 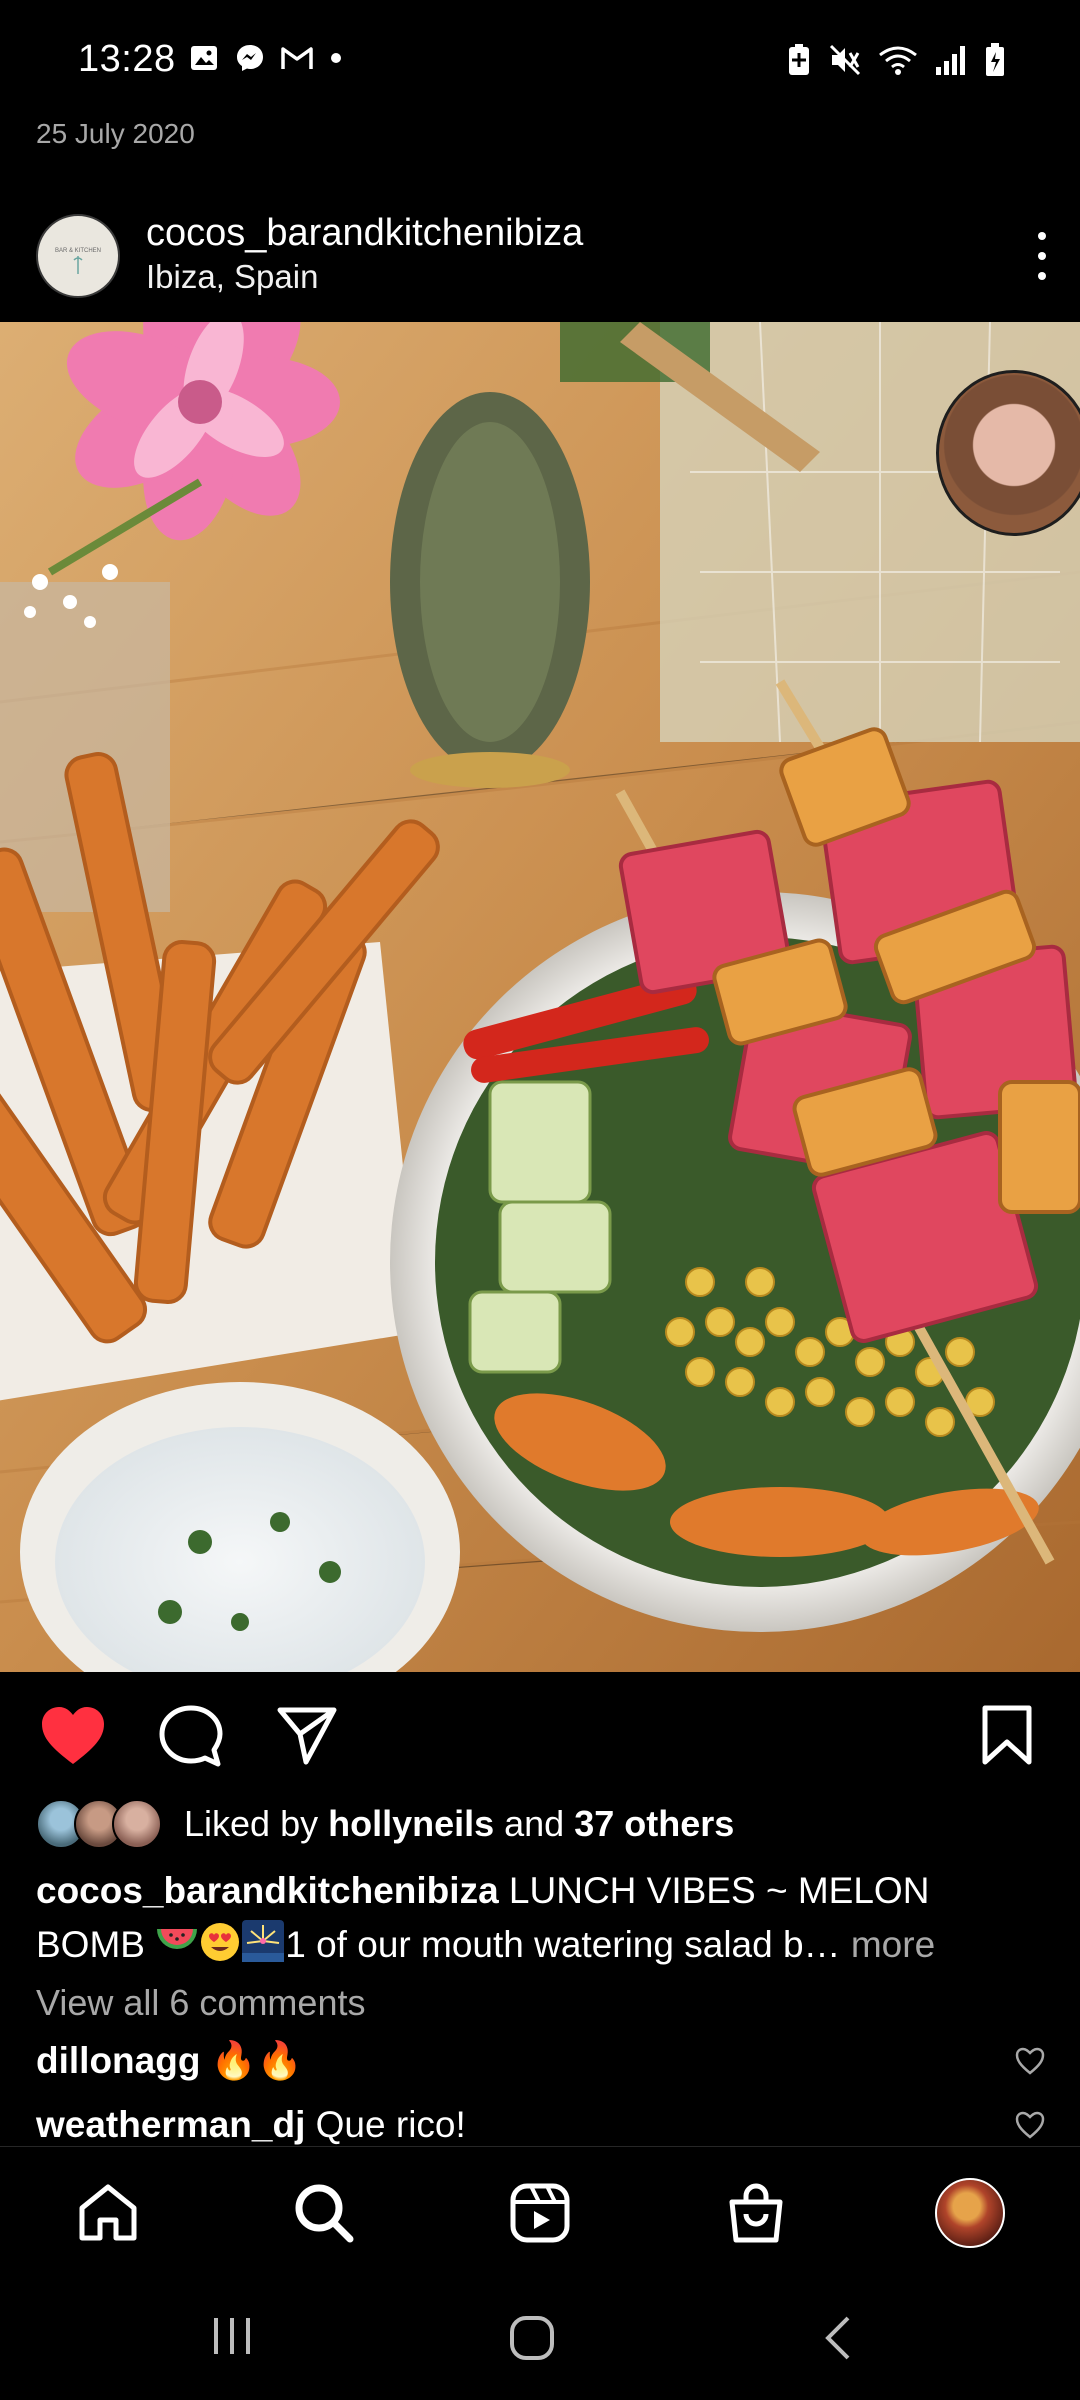 I want to click on wifi-icon, so click(x=898, y=60).